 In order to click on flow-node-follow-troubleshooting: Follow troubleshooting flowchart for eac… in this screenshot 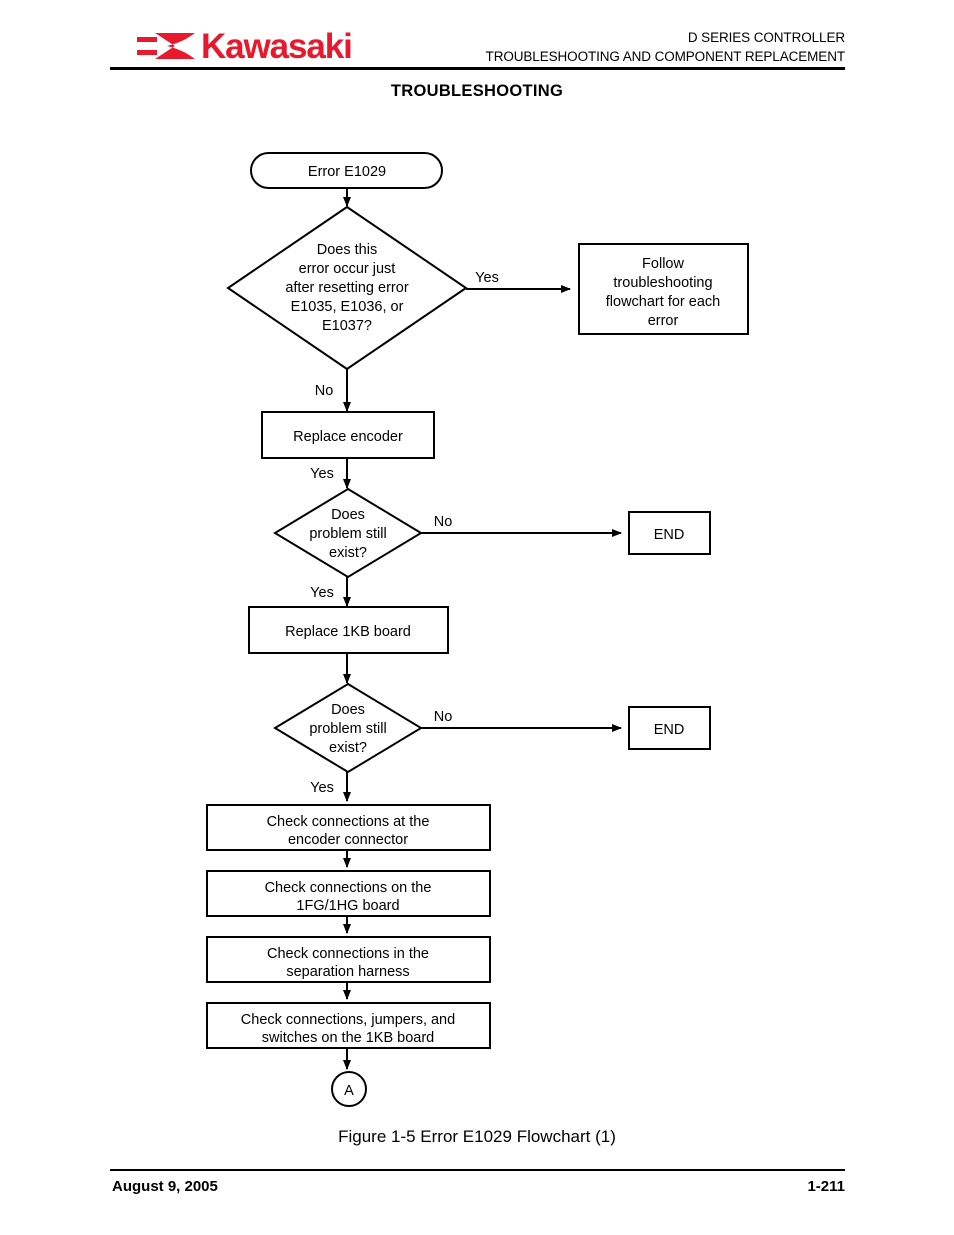, I will do `click(663, 289)`.